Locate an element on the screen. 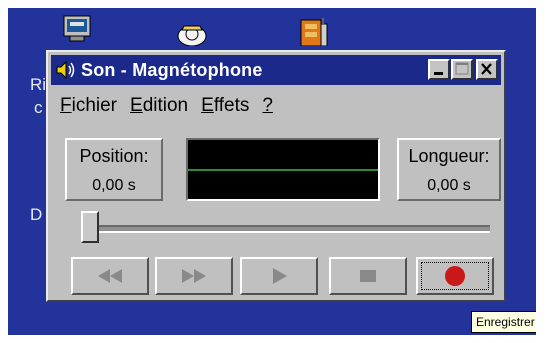 The width and height of the screenshot is (550, 343). maximize-button is located at coordinates (462, 69).